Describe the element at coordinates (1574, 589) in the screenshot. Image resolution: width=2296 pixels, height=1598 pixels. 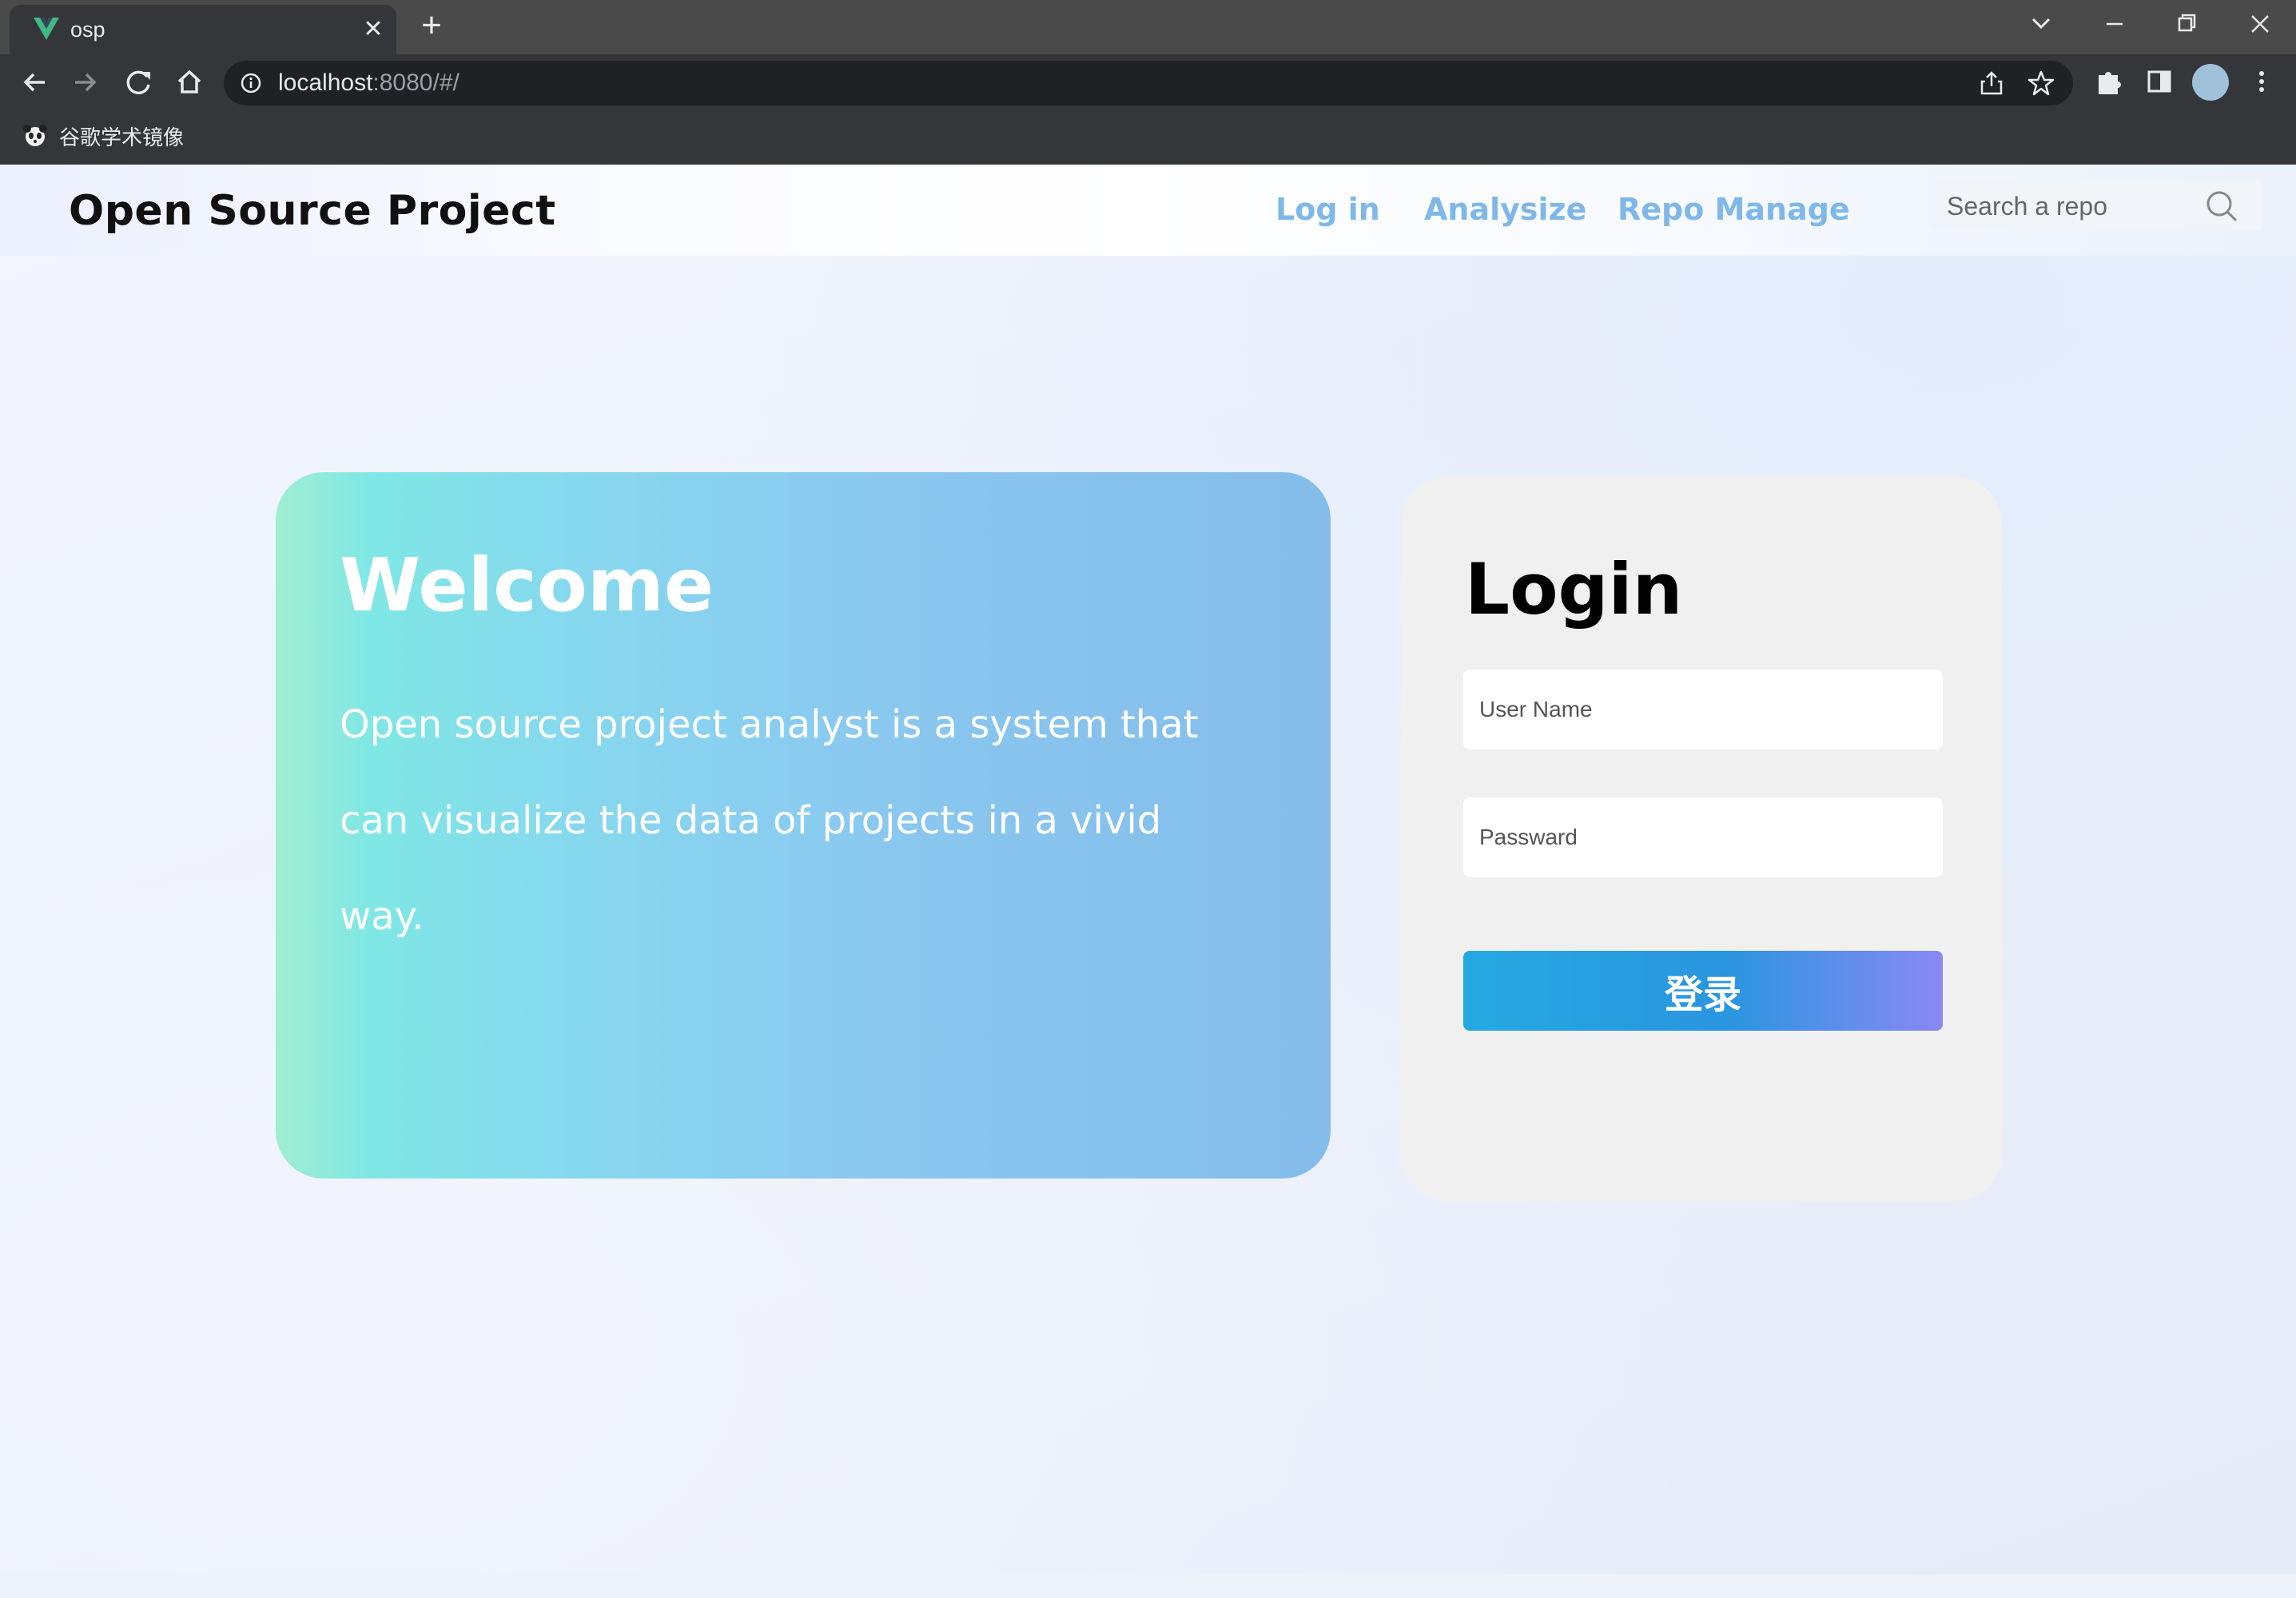
I see `login-title: Login` at that location.